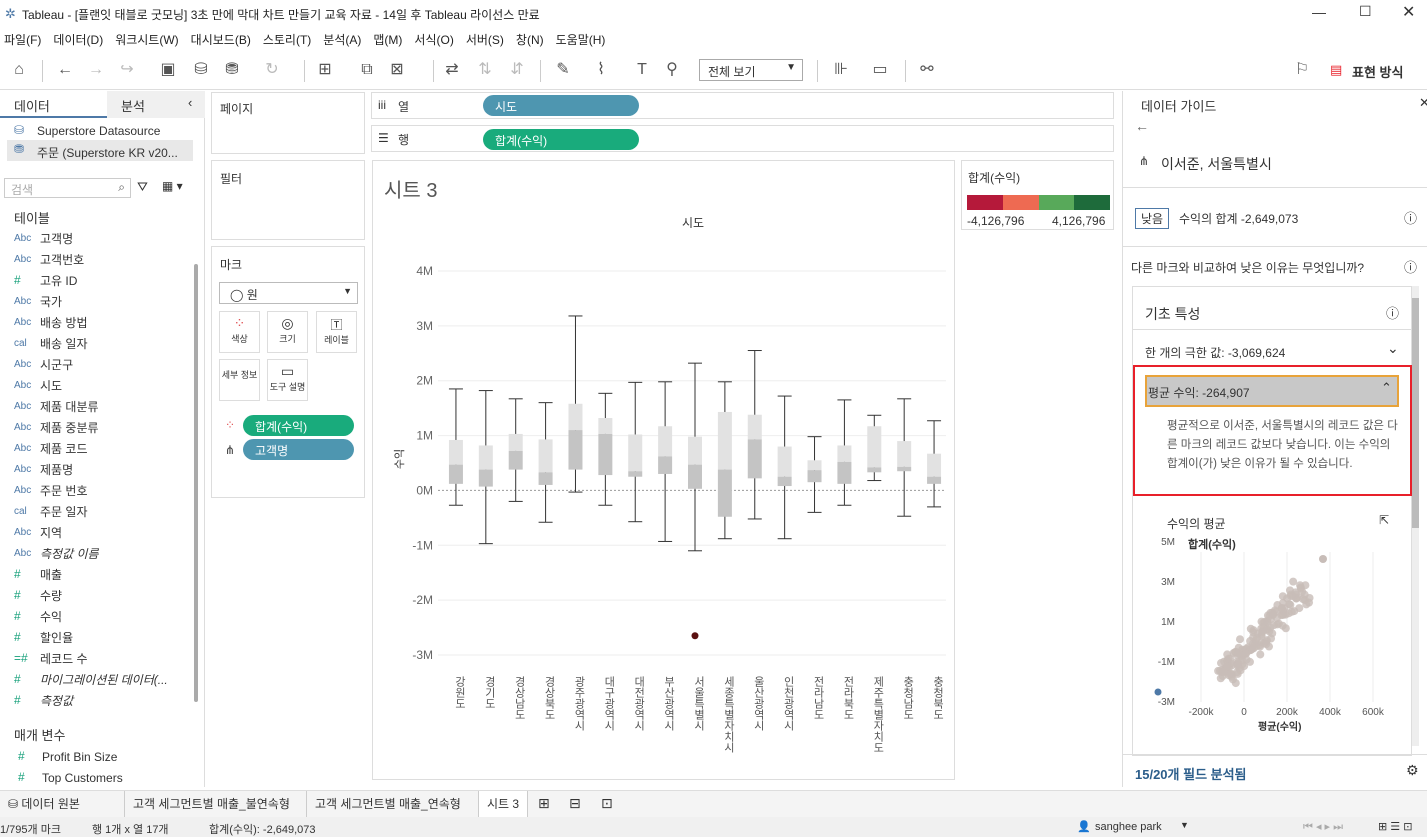  Describe the element at coordinates (927, 70) in the screenshot. I see `share-icon: ⚯` at that location.